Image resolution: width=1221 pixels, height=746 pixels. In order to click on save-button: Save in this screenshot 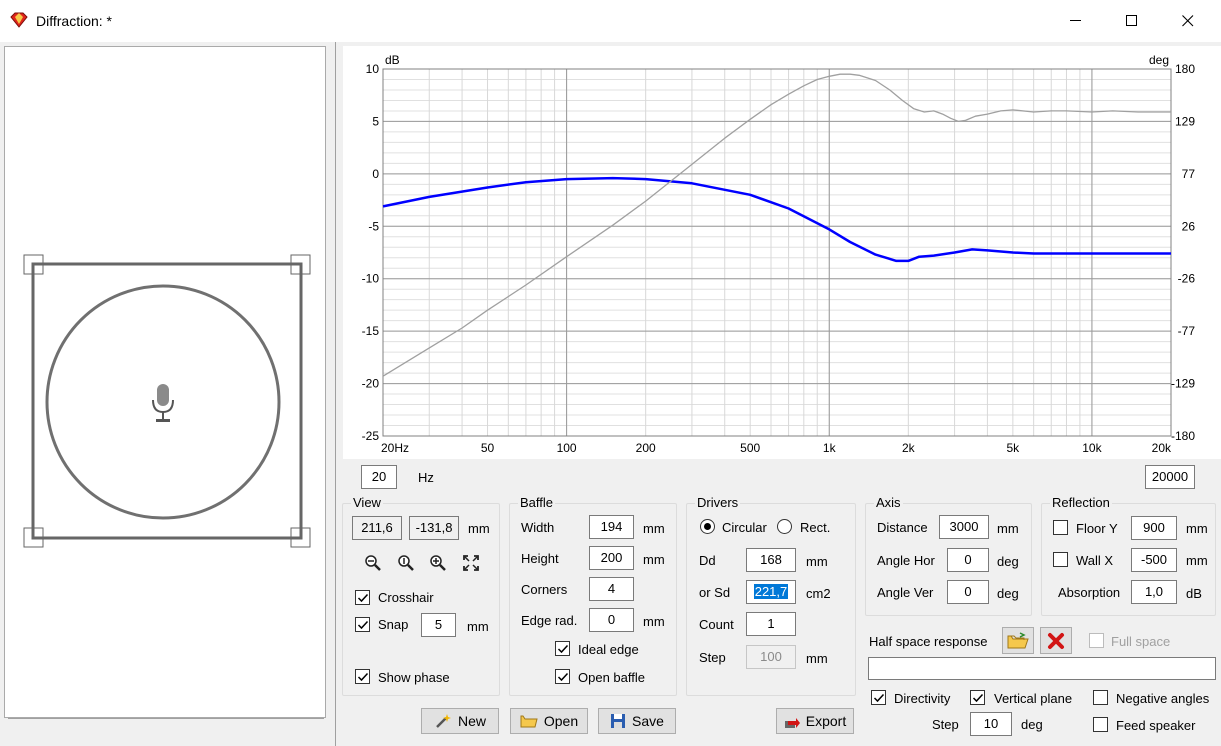, I will do `click(637, 721)`.